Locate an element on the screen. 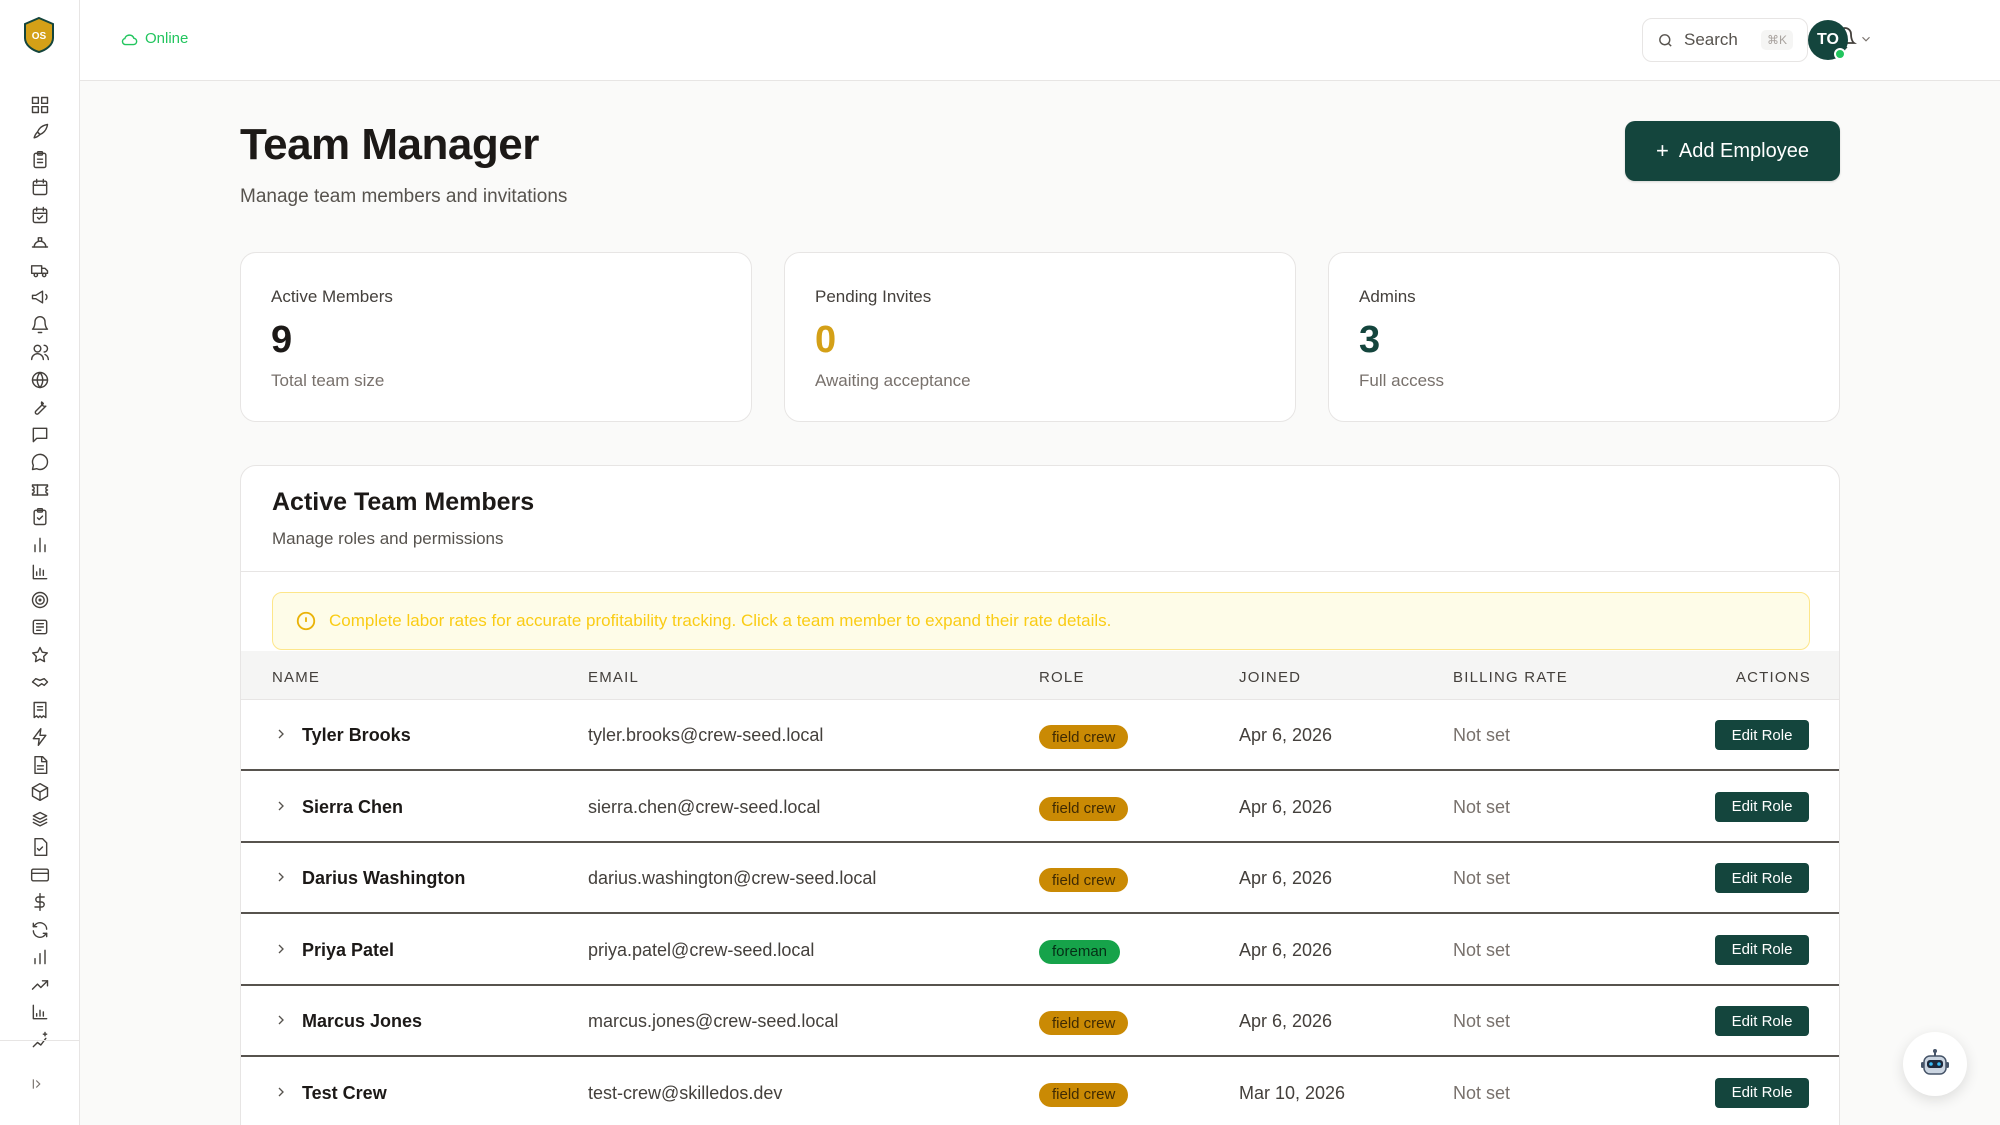 The width and height of the screenshot is (2000, 1125). sidebar-item-file-check is located at coordinates (40, 848).